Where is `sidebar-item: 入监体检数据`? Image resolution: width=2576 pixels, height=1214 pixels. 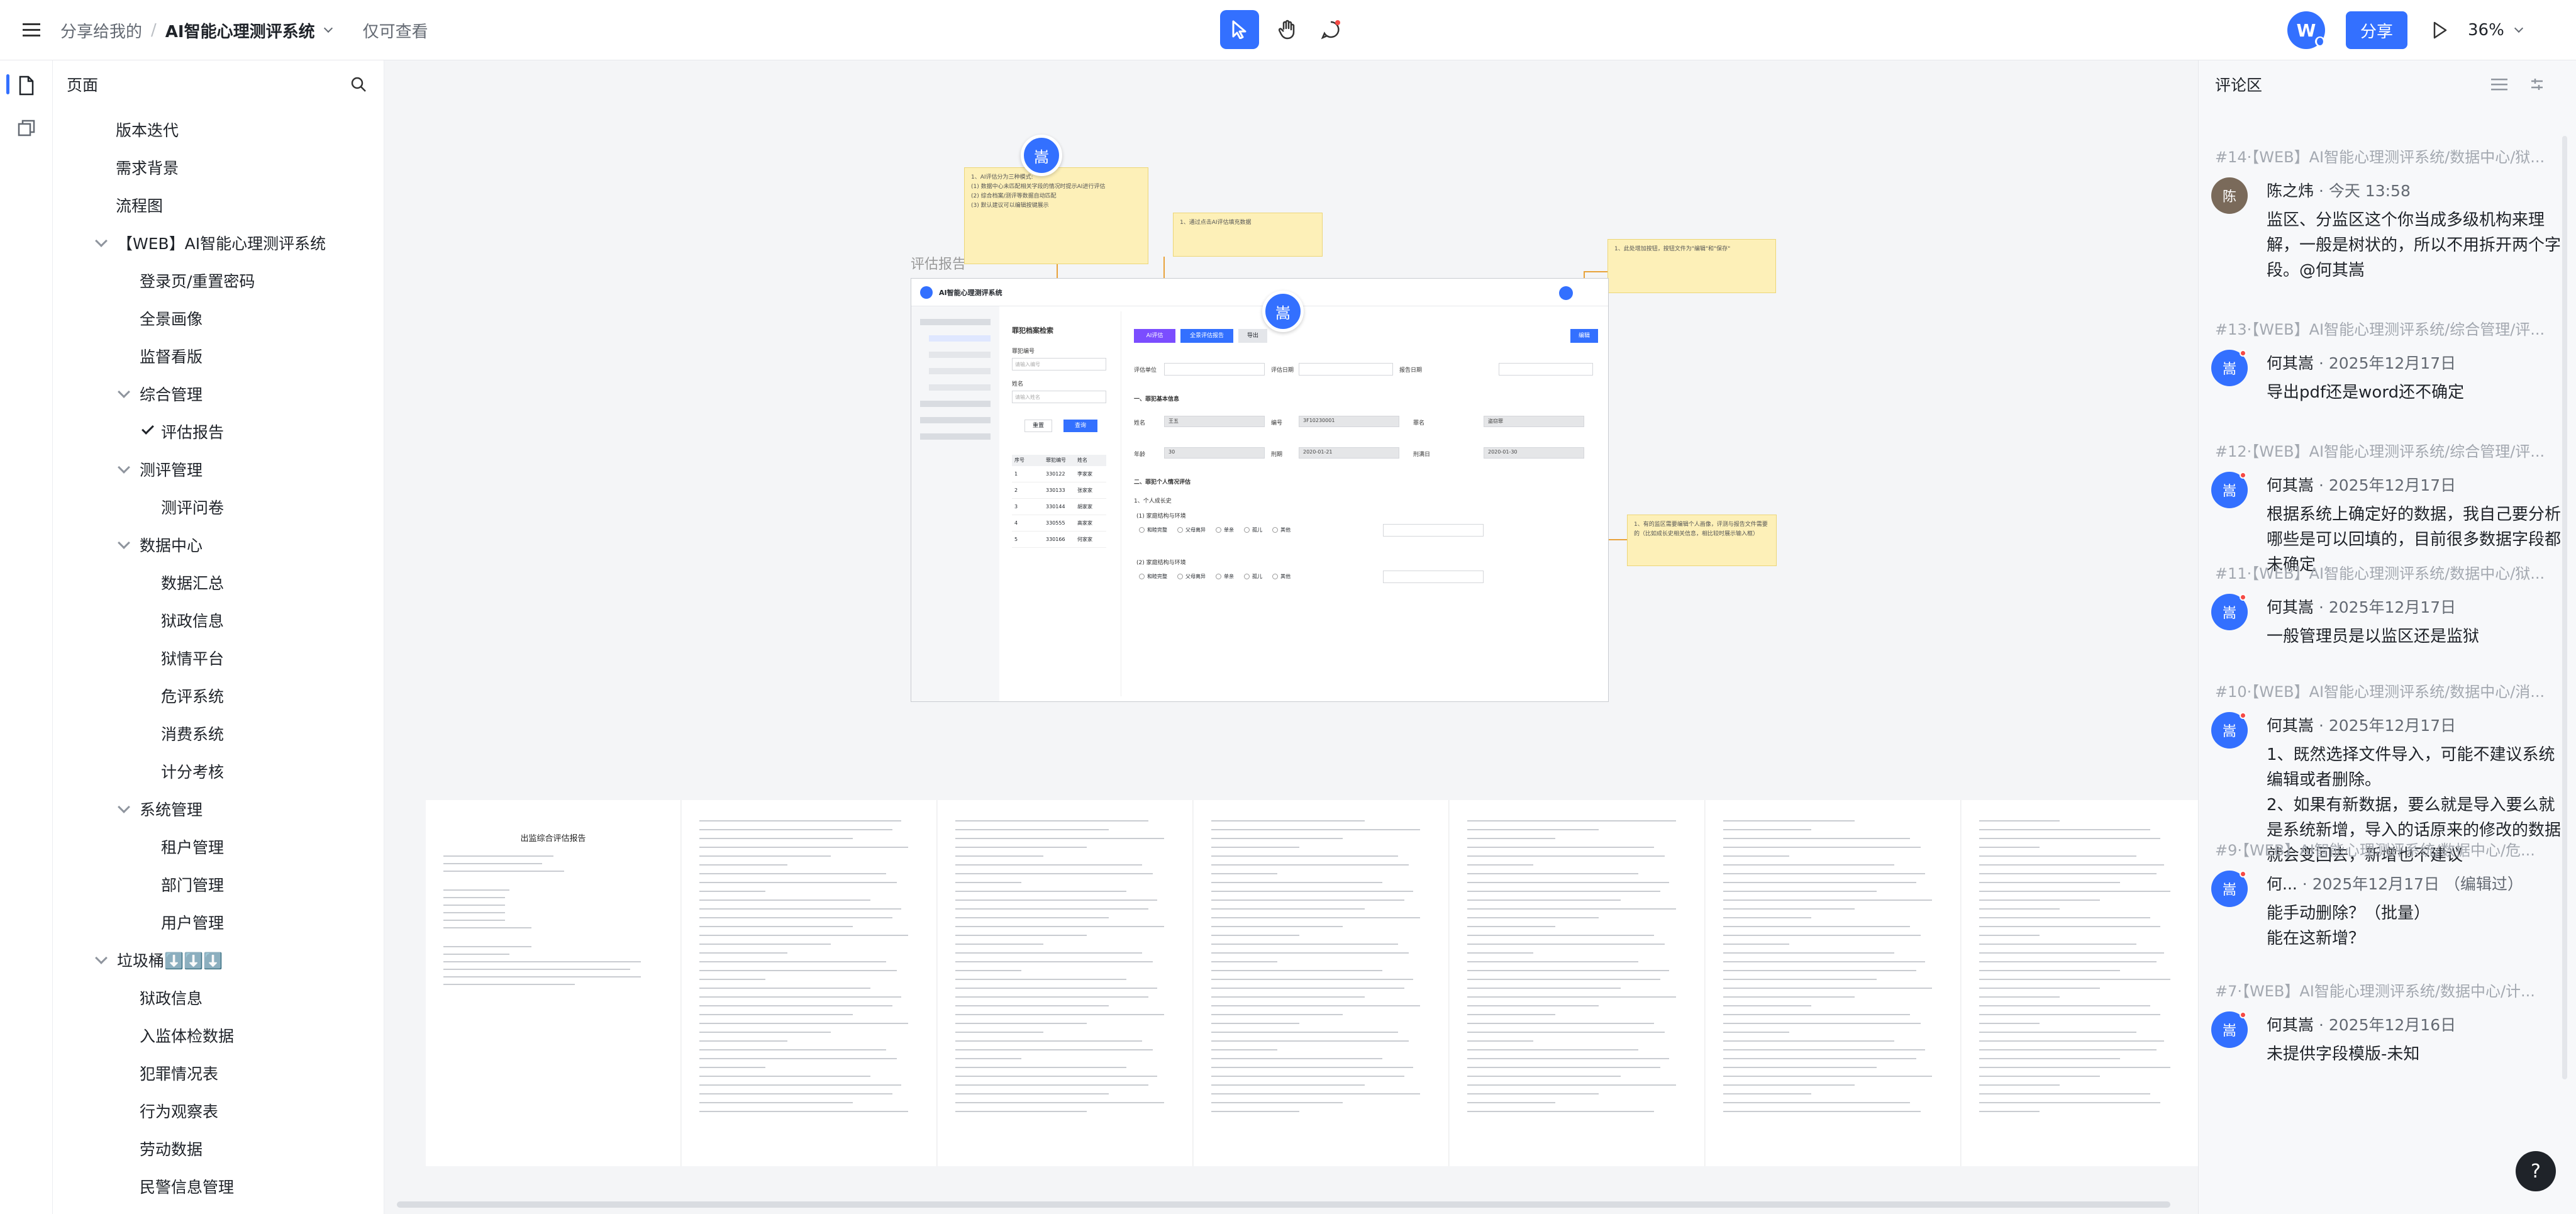 sidebar-item: 入监体检数据 is located at coordinates (187, 1035).